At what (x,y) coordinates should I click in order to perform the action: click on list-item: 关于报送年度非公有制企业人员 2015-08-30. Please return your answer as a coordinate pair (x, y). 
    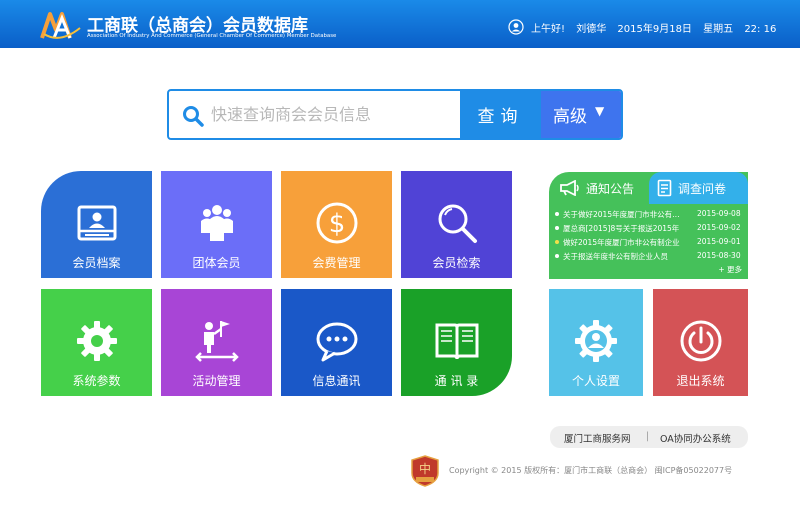
    Looking at the image, I should click on (648, 257).